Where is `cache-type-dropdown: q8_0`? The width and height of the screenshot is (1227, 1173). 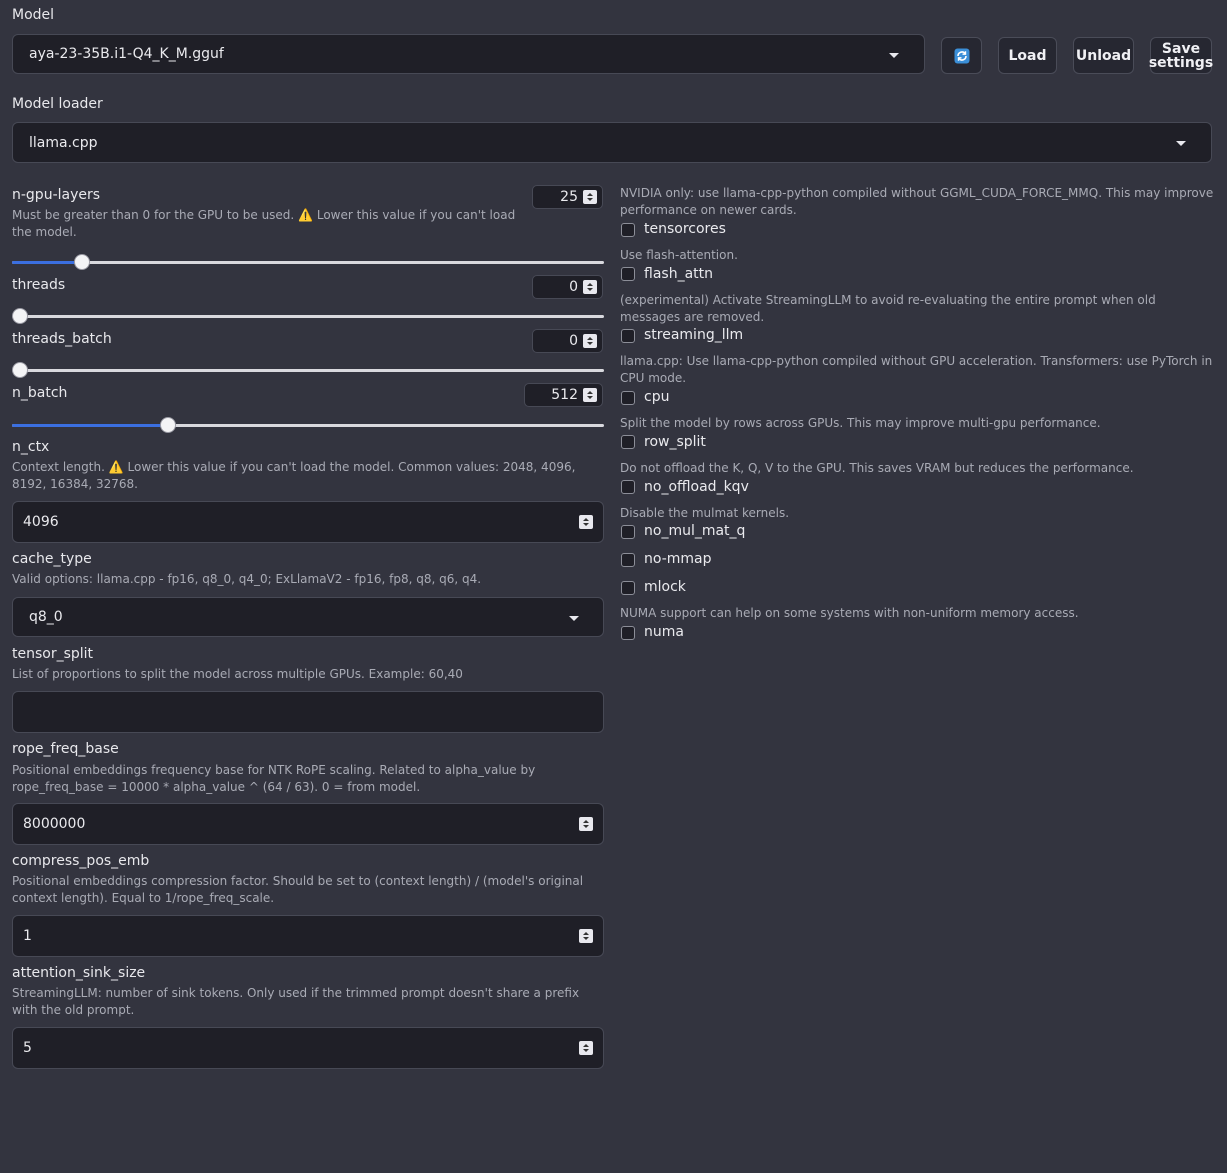 cache-type-dropdown: q8_0 is located at coordinates (308, 617).